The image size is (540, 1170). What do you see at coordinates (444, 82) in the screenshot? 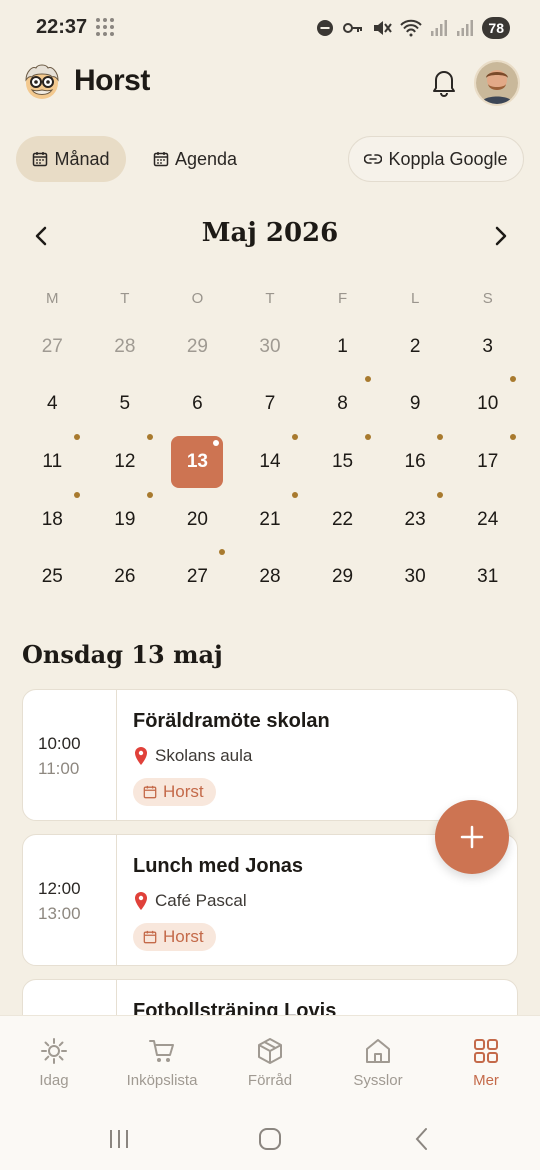
I see `bell-icon` at bounding box center [444, 82].